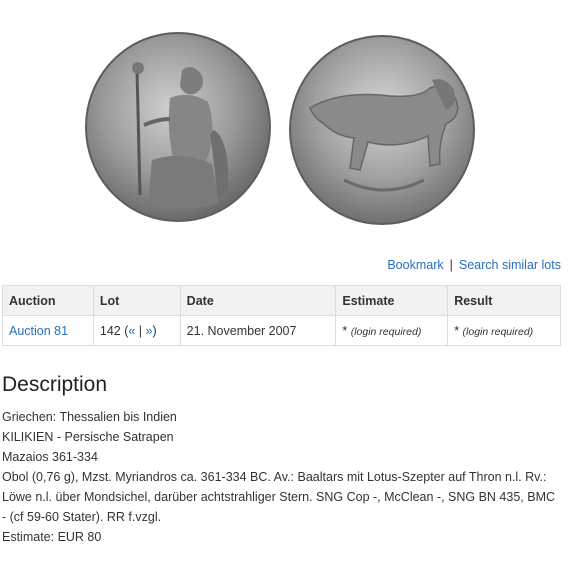 This screenshot has height=580, width=578. I want to click on table-header-row: Auction Lot Date Estimate Result, so click(281, 300).